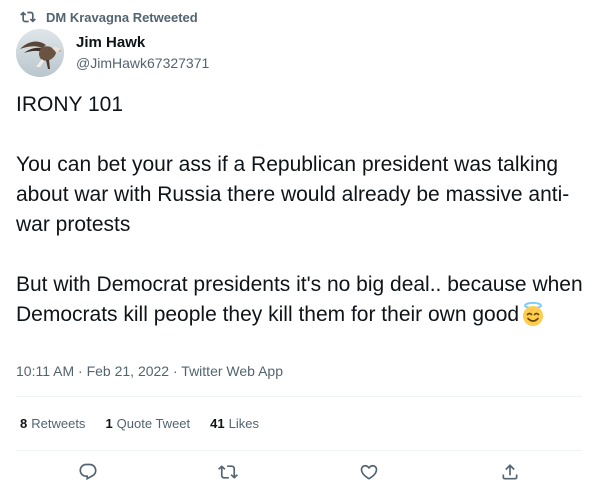  Describe the element at coordinates (243, 423) in the screenshot. I see `likes-label: Likes` at that location.